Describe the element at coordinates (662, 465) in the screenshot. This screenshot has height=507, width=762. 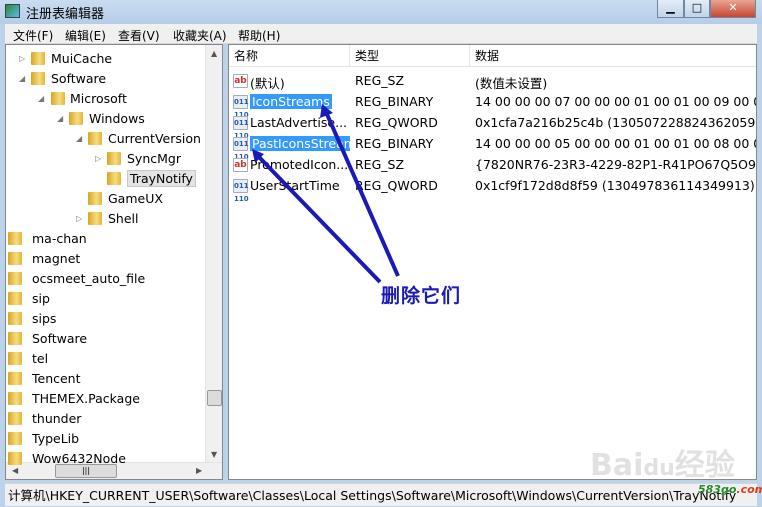
I see `baidu-watermark: Baidu经验` at that location.